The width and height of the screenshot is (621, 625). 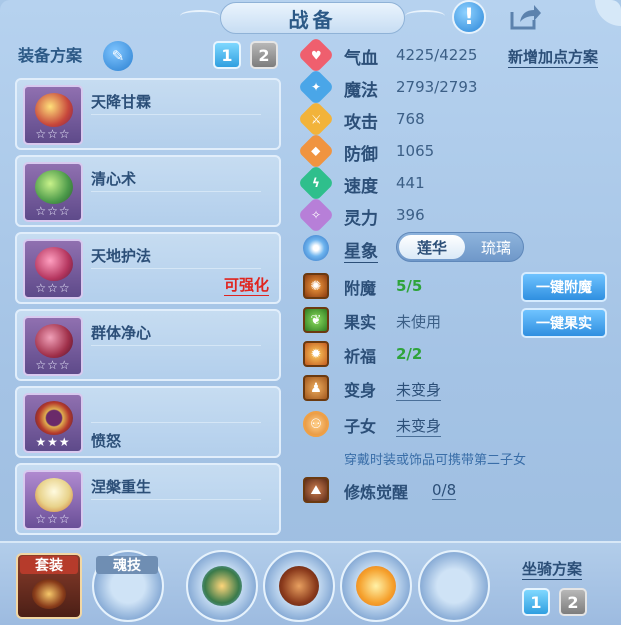 I want to click on mount-plan-tab-2: 2, so click(x=573, y=602).